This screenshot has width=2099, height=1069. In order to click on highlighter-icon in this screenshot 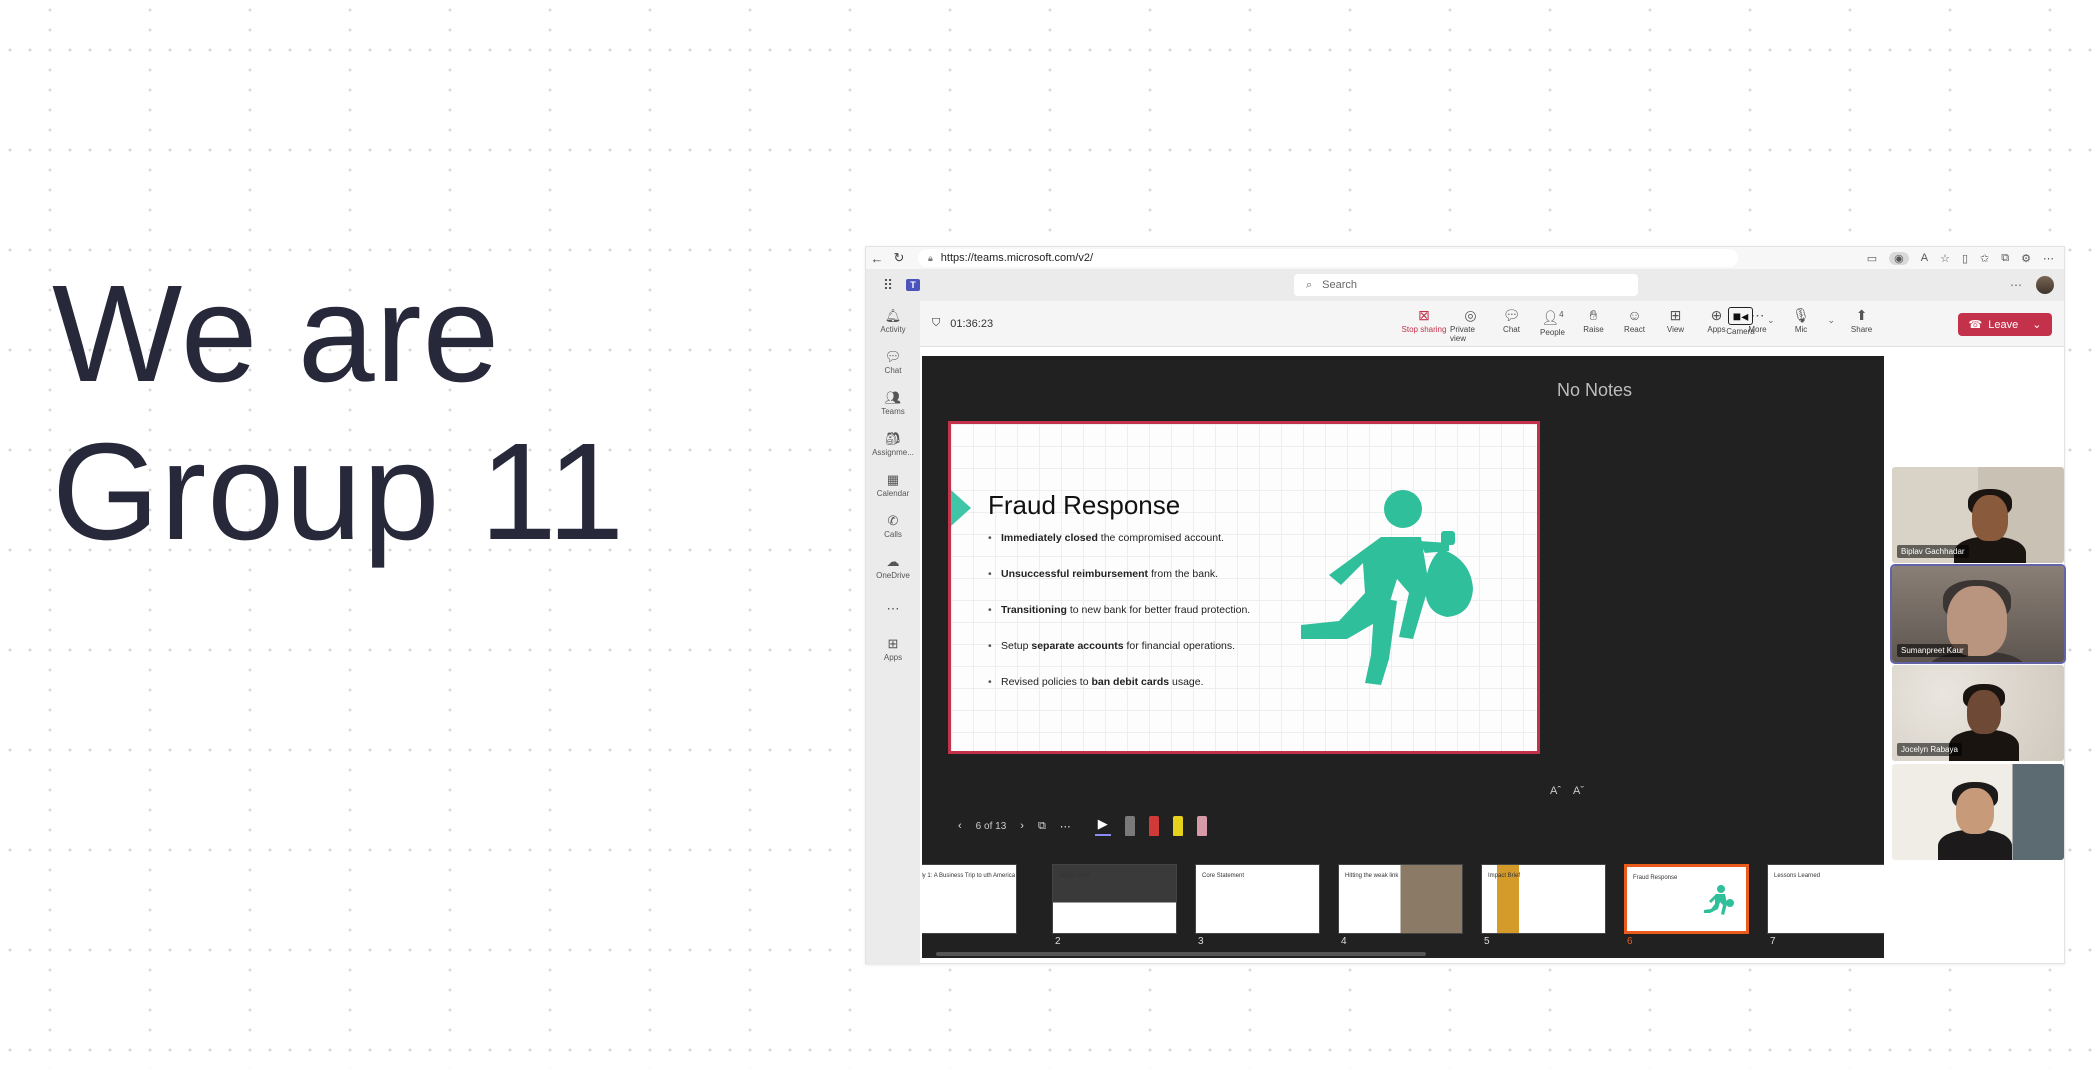, I will do `click(1177, 826)`.